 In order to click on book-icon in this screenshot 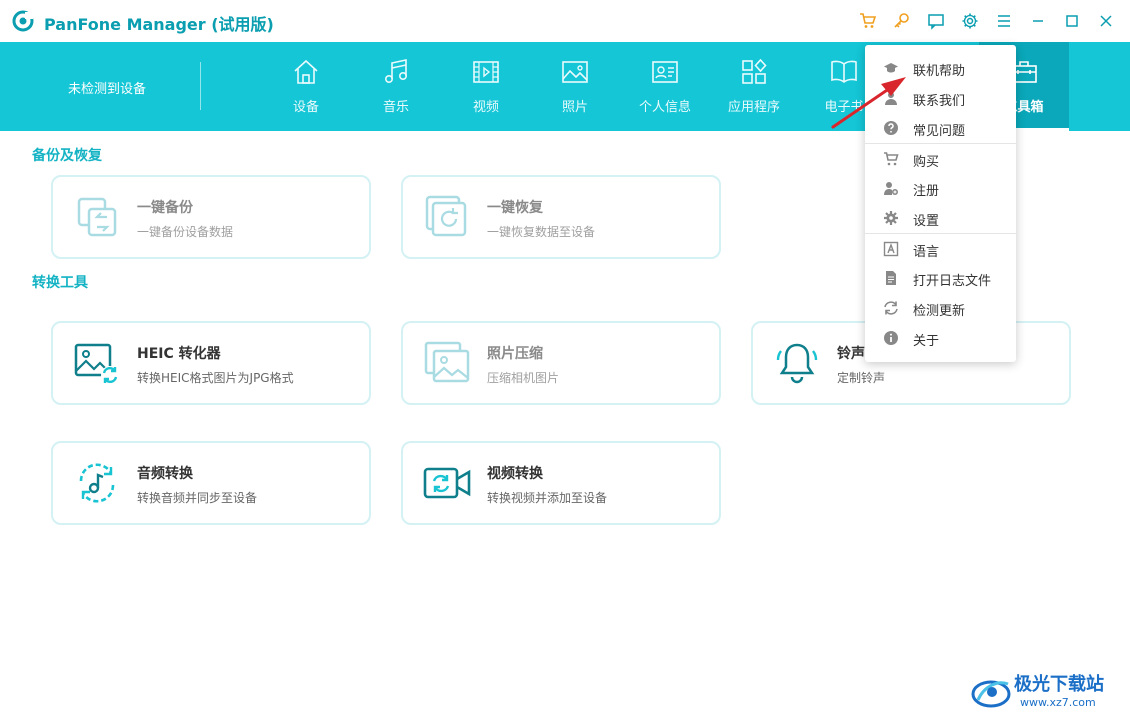, I will do `click(844, 71)`.